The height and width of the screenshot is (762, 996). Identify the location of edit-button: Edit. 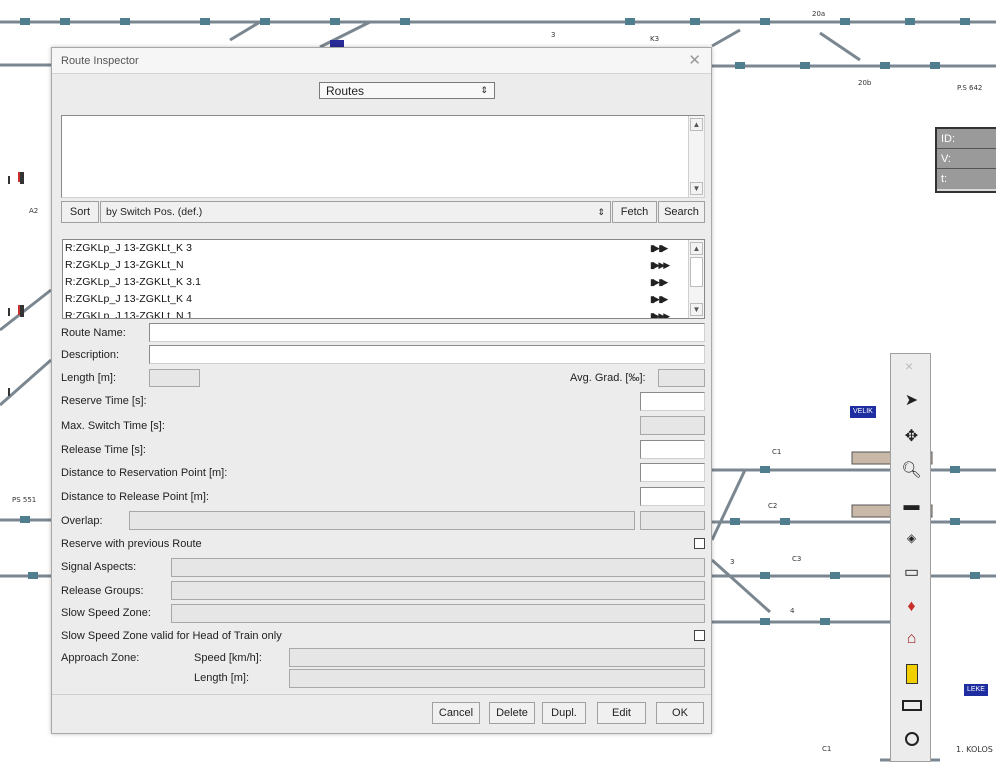
(621, 713).